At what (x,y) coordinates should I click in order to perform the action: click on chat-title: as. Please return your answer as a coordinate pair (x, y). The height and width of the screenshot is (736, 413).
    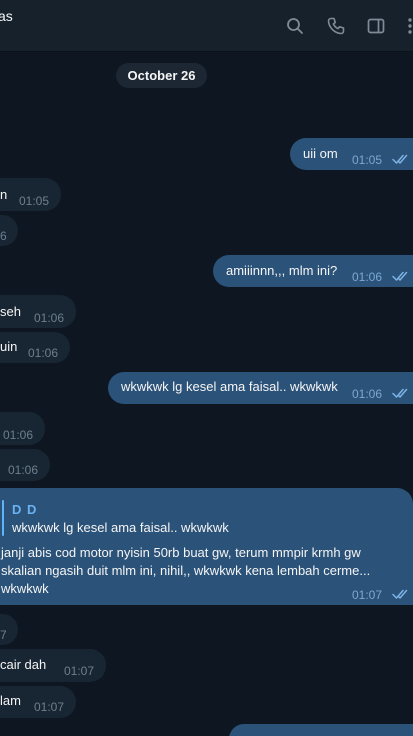
    Looking at the image, I should click on (6, 16).